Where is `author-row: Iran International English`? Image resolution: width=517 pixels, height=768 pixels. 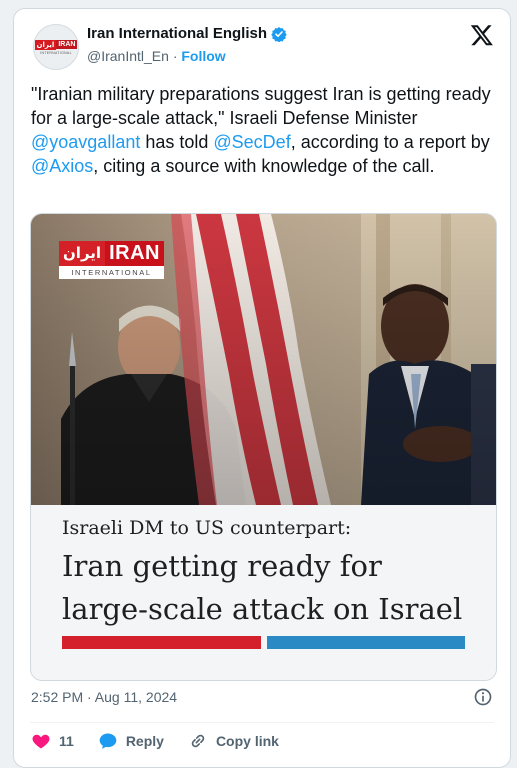
author-row: Iran International English is located at coordinates (187, 33).